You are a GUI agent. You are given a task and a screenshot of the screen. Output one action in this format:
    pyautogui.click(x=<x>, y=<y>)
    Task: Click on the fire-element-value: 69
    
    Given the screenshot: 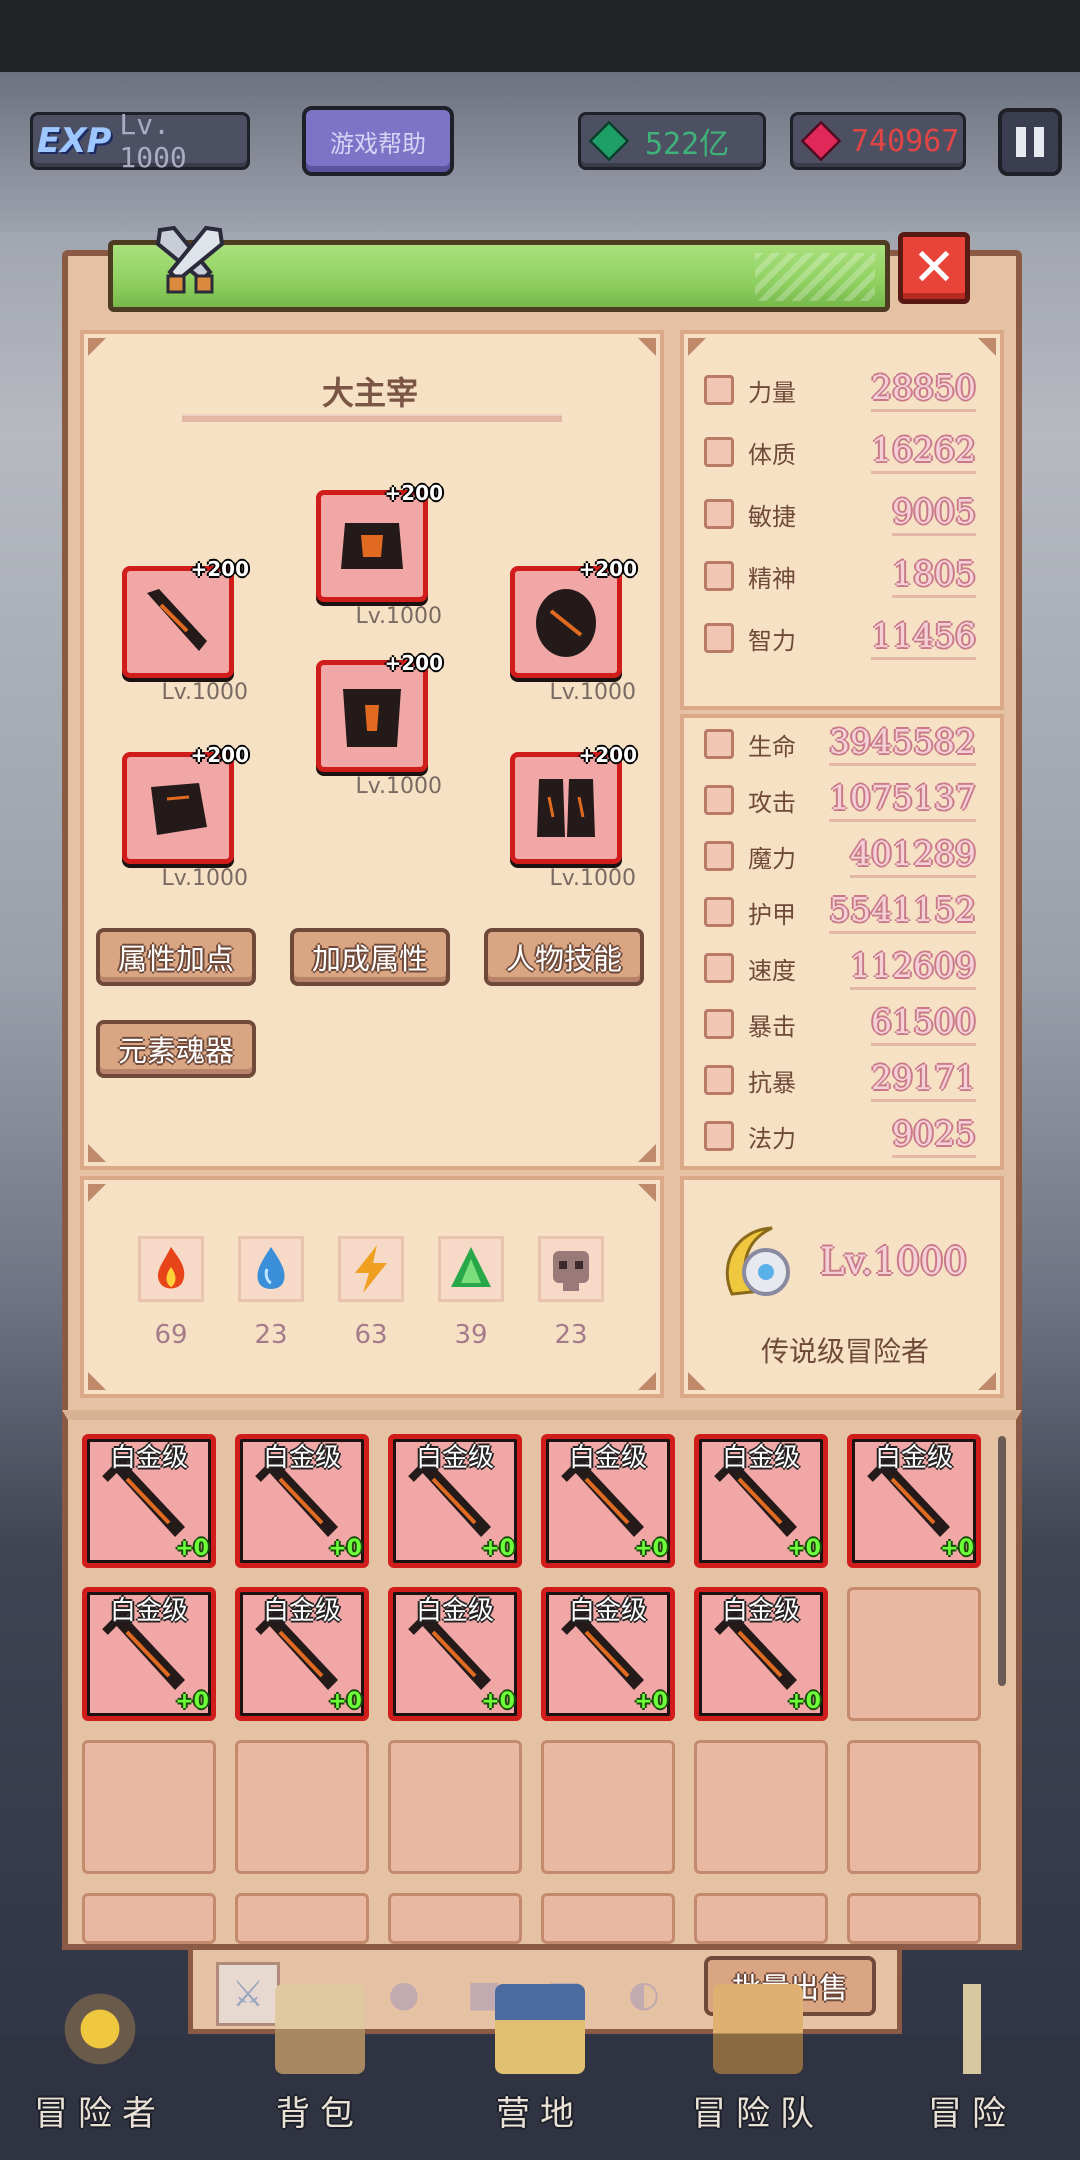 What is the action you would take?
    pyautogui.click(x=171, y=1335)
    